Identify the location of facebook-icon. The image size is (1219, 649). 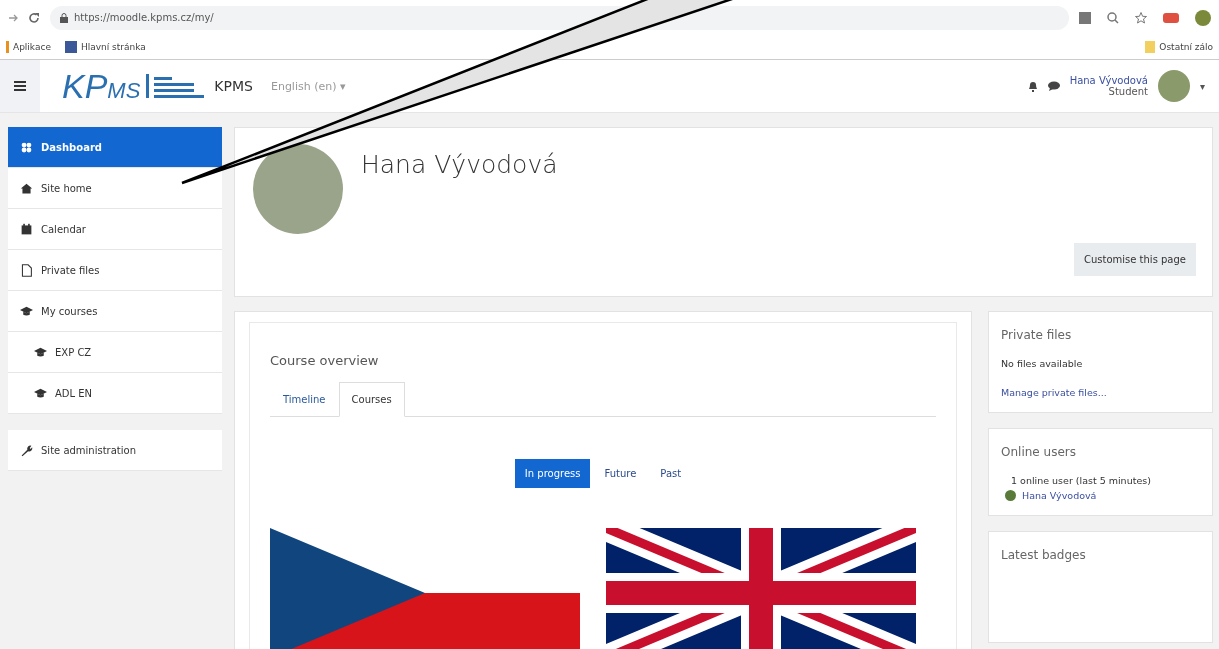
(70, 47).